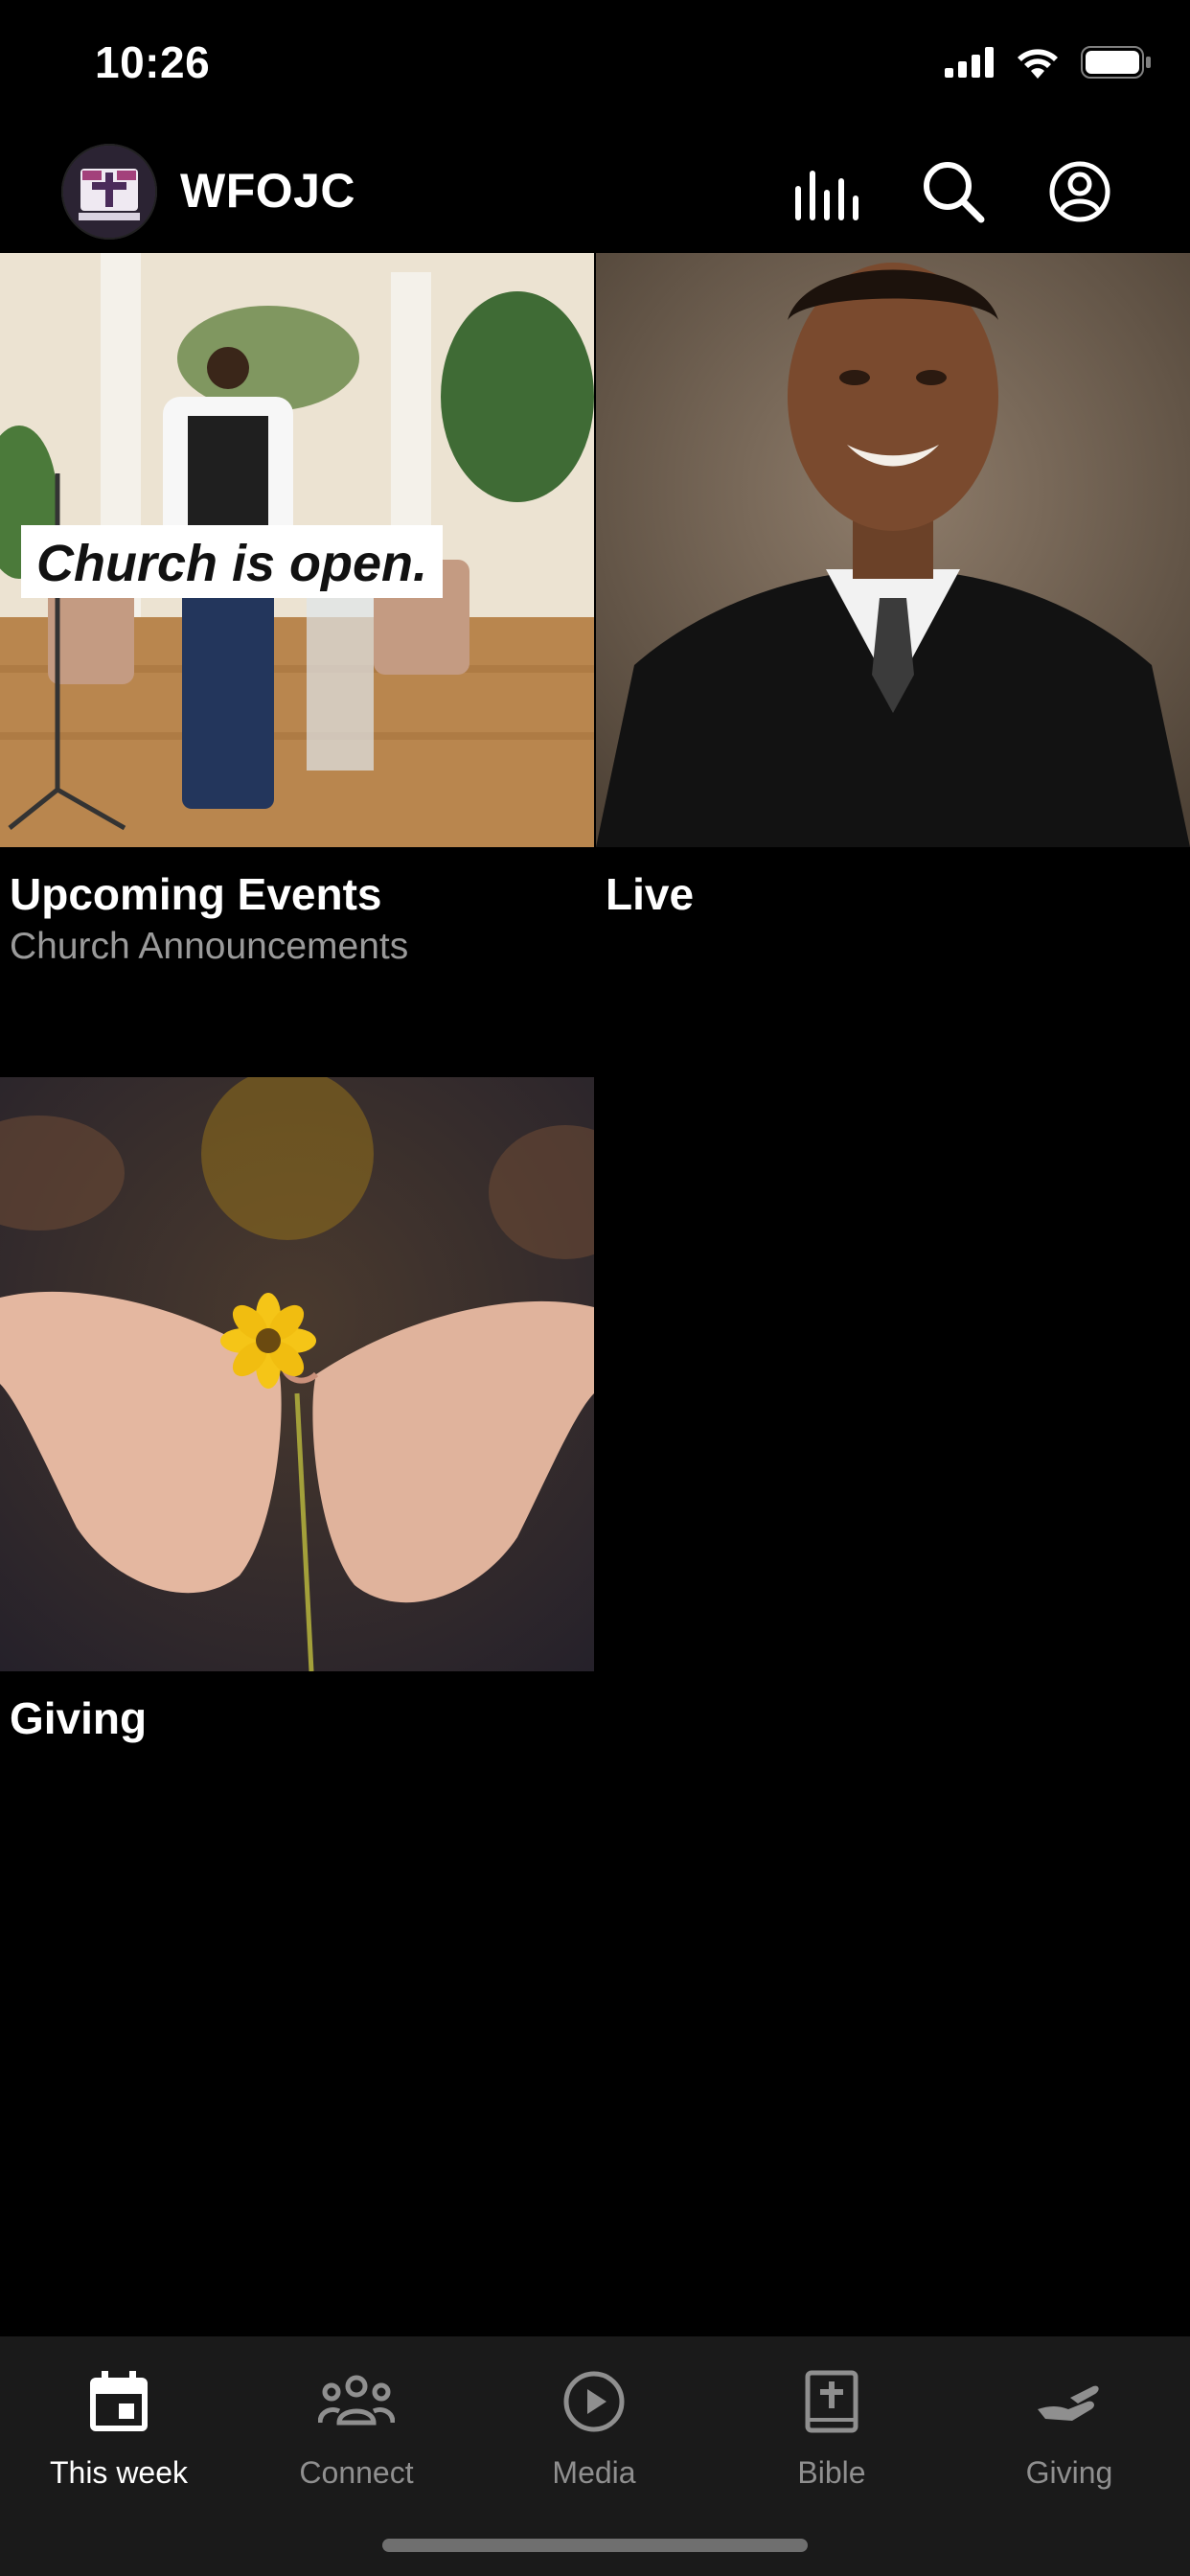 This screenshot has height=2576, width=1190. I want to click on upcoming-events-subtitle: Church Announcements, so click(210, 946).